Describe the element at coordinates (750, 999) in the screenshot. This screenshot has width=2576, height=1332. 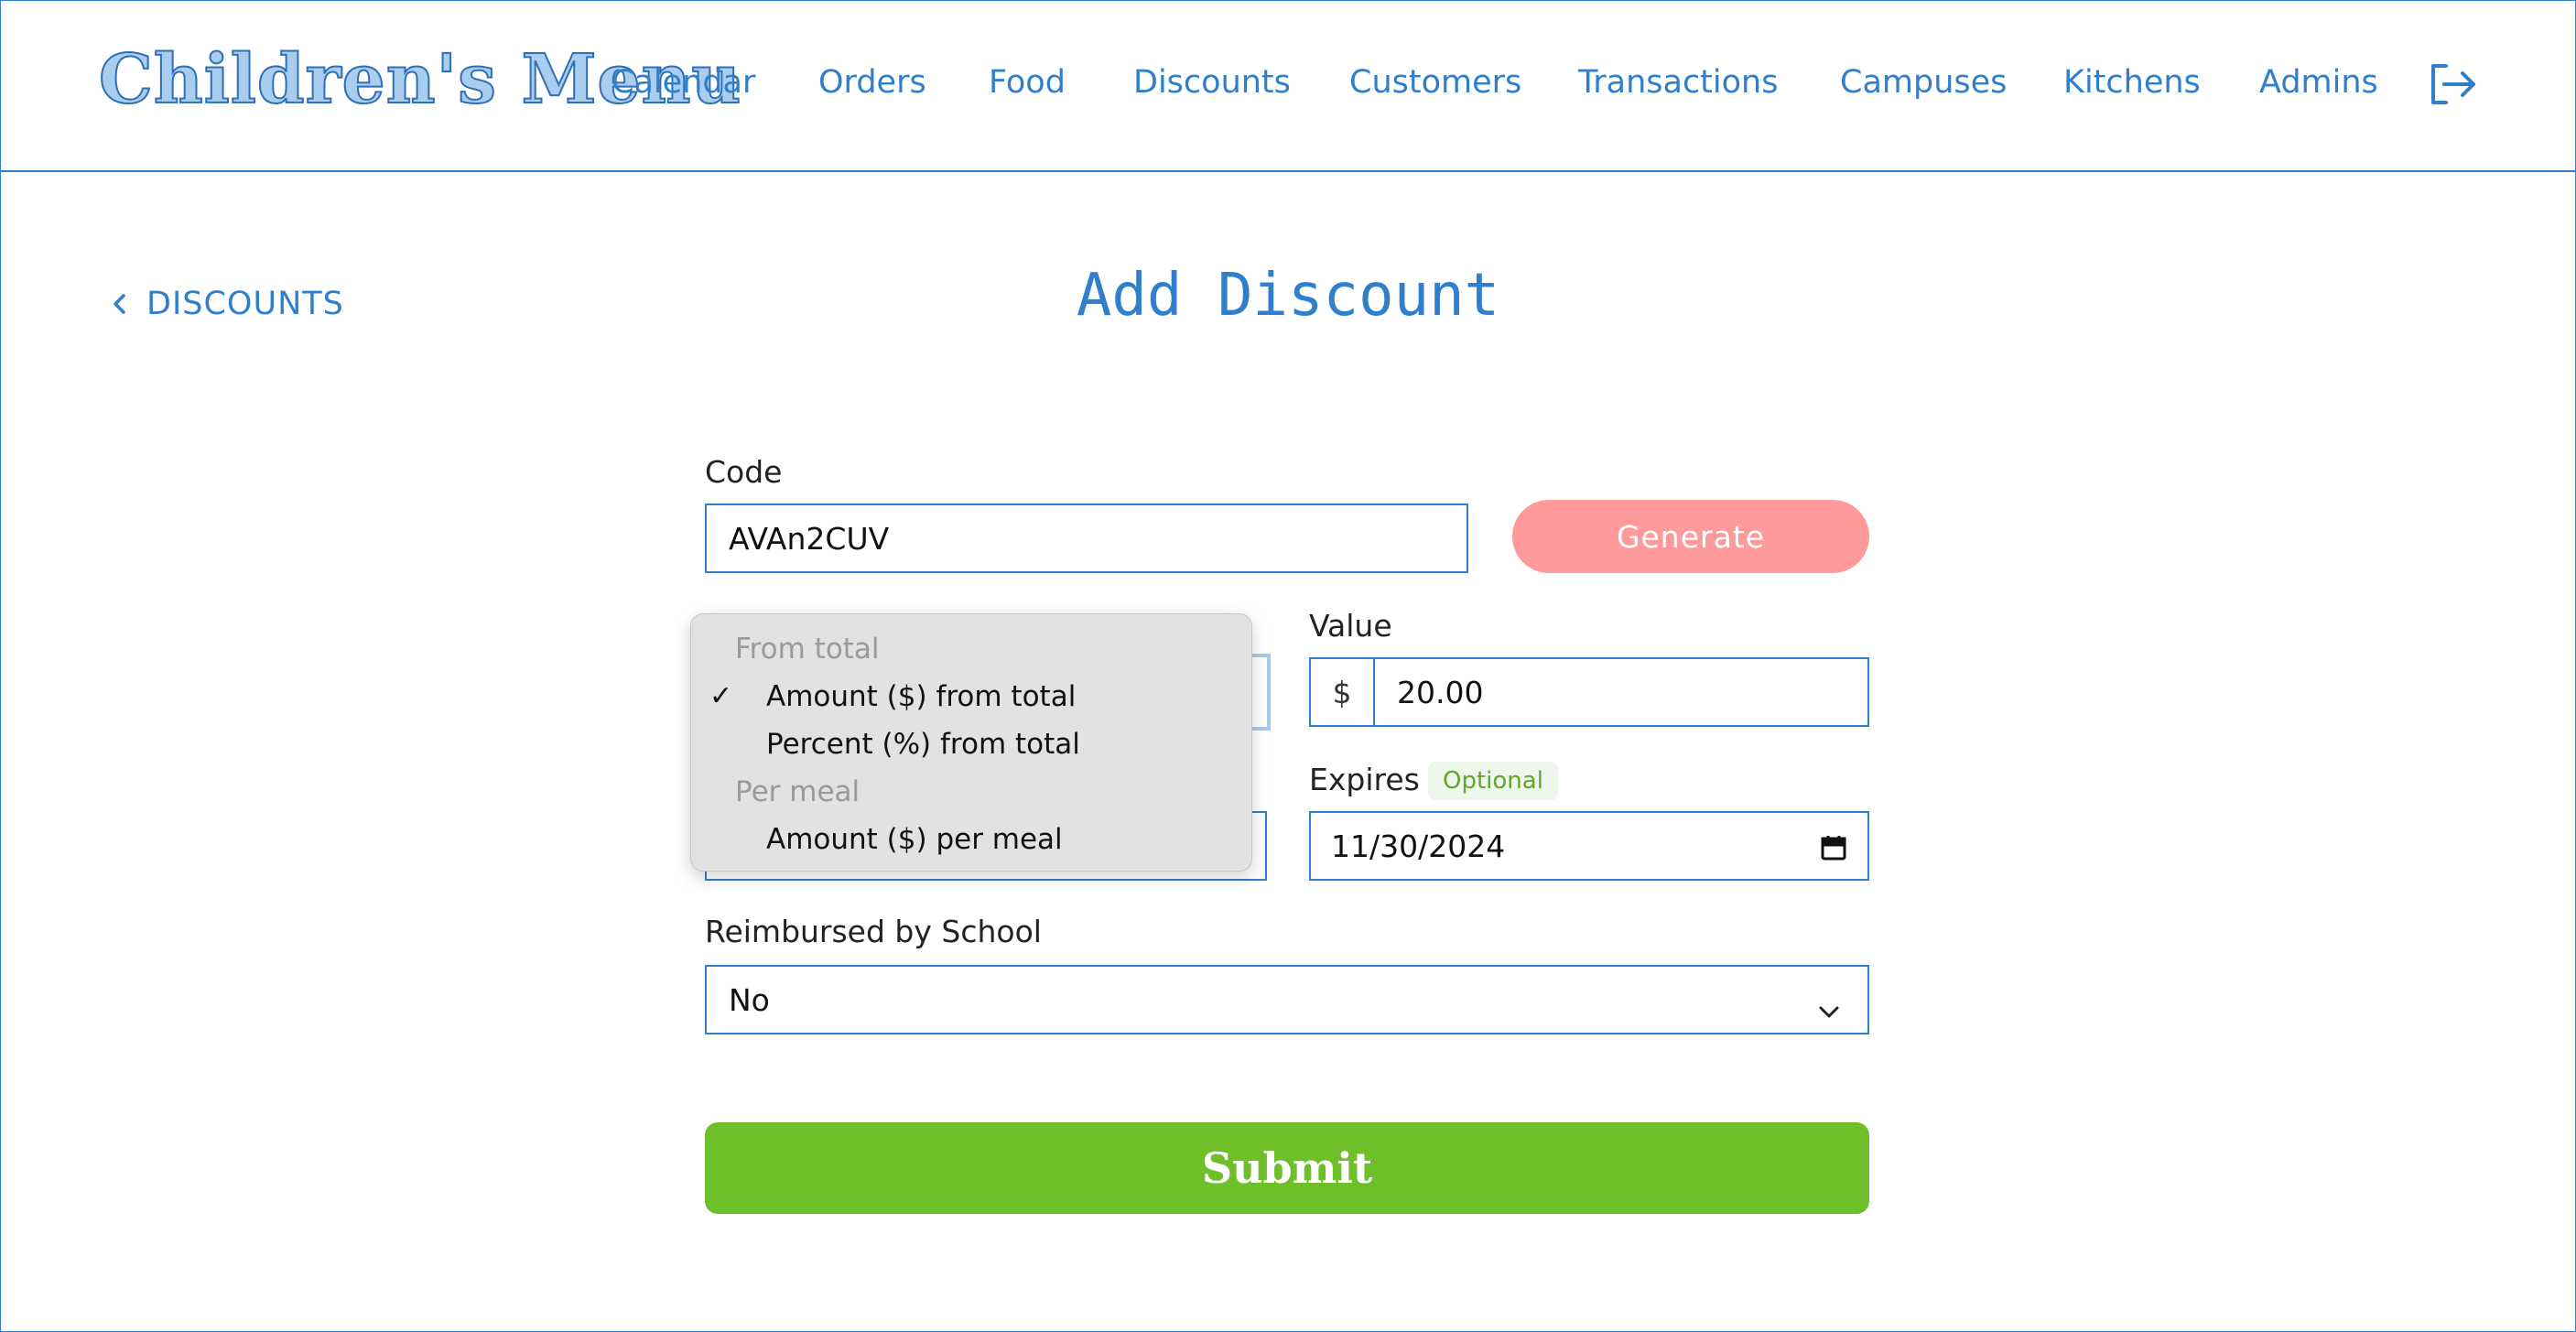
I see `reimbursed-value: No` at that location.